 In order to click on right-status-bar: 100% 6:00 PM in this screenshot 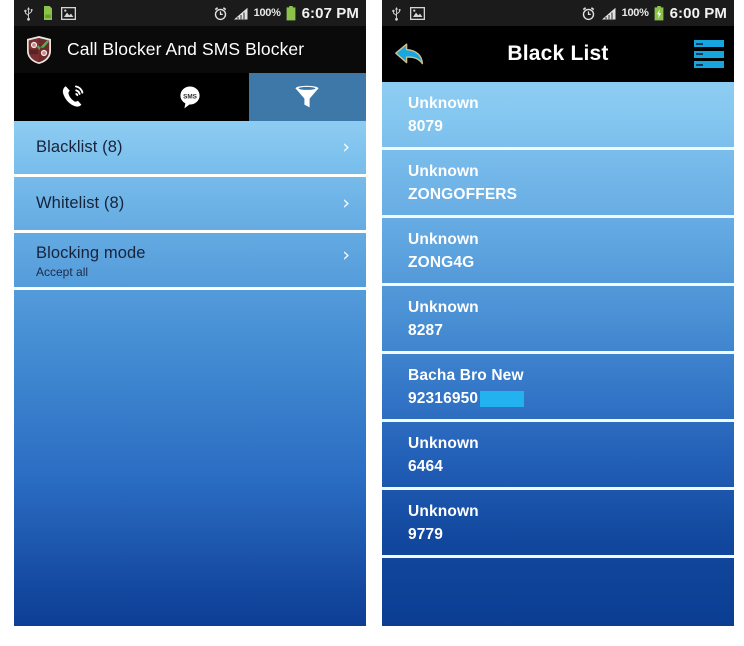, I will do `click(558, 13)`.